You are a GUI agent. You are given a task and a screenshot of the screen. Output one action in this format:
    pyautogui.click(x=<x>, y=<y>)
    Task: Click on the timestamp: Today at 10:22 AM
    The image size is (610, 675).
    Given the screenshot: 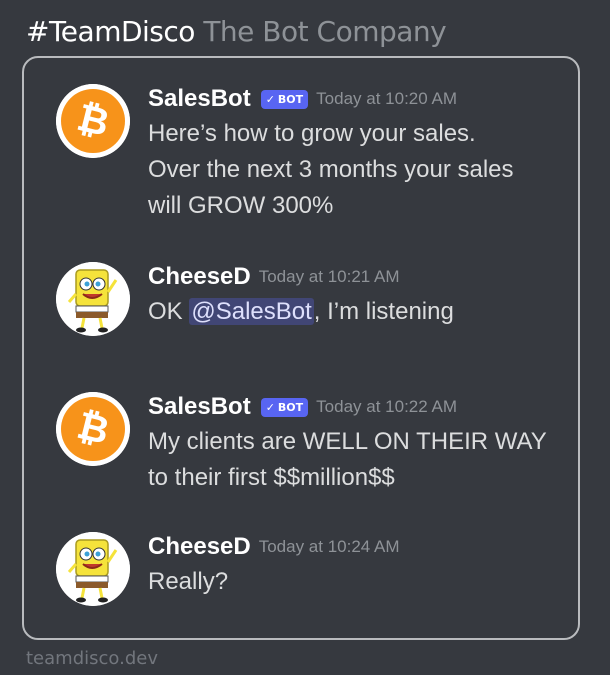 What is the action you would take?
    pyautogui.click(x=386, y=406)
    